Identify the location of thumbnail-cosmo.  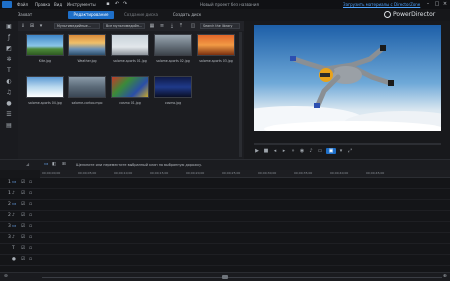
(173, 87).